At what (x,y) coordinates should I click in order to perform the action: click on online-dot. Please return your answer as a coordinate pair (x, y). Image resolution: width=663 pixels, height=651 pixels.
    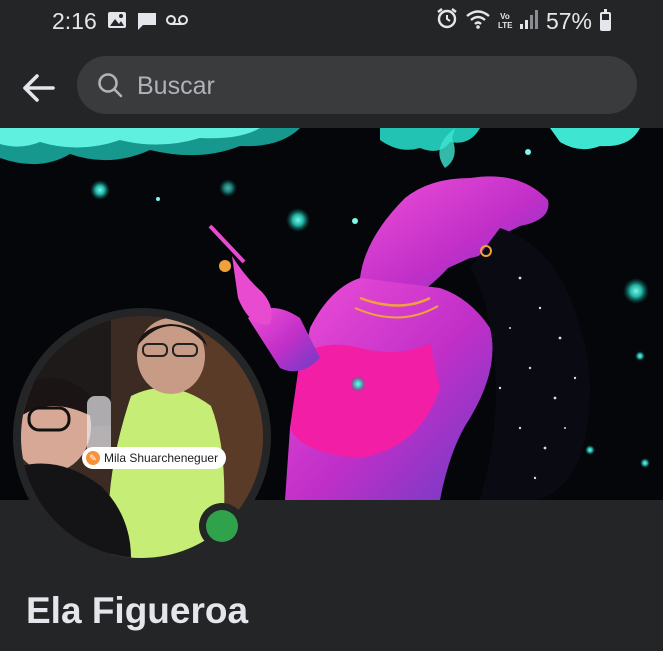
    Looking at the image, I should click on (222, 526).